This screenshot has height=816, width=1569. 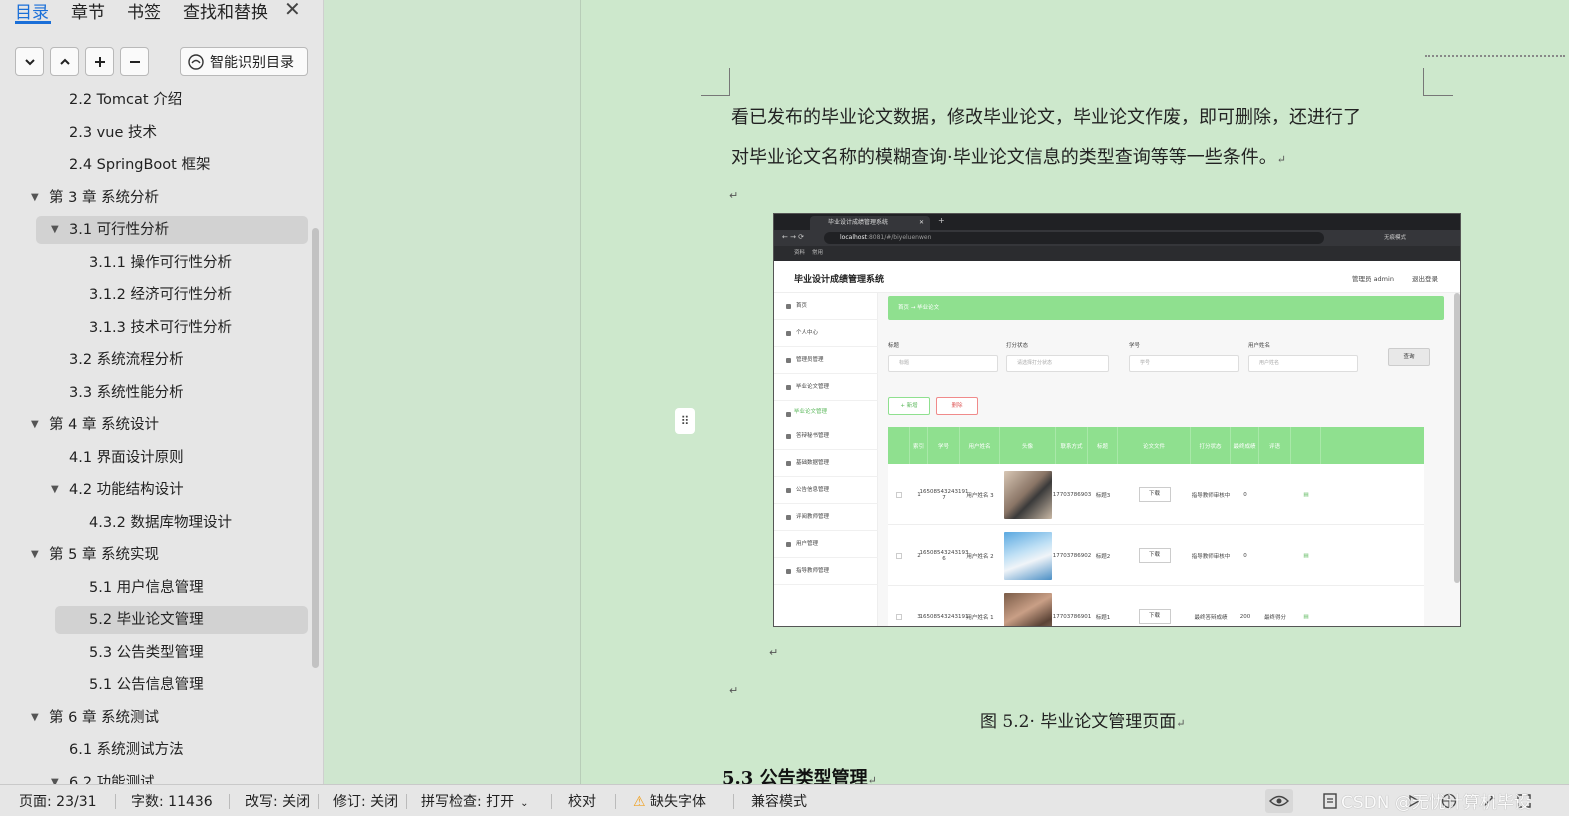 I want to click on toc-item: ▼ 第 5 章 系统实现, so click(x=154, y=555).